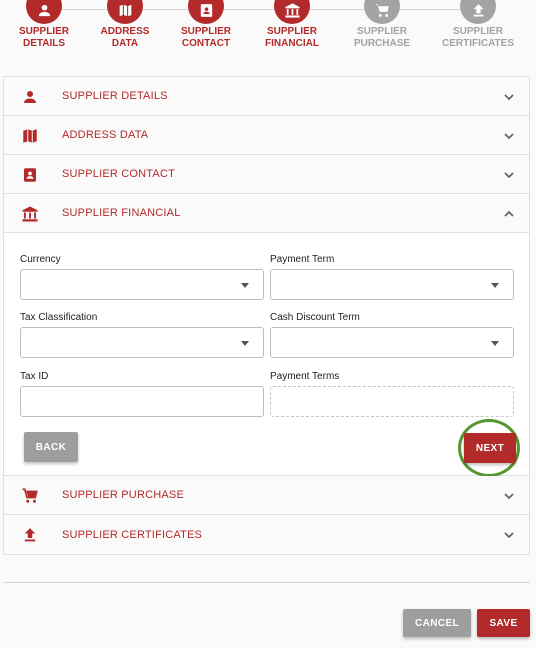 This screenshot has height=648, width=536. What do you see at coordinates (34, 376) in the screenshot?
I see `tax-id-label: Tax ID` at bounding box center [34, 376].